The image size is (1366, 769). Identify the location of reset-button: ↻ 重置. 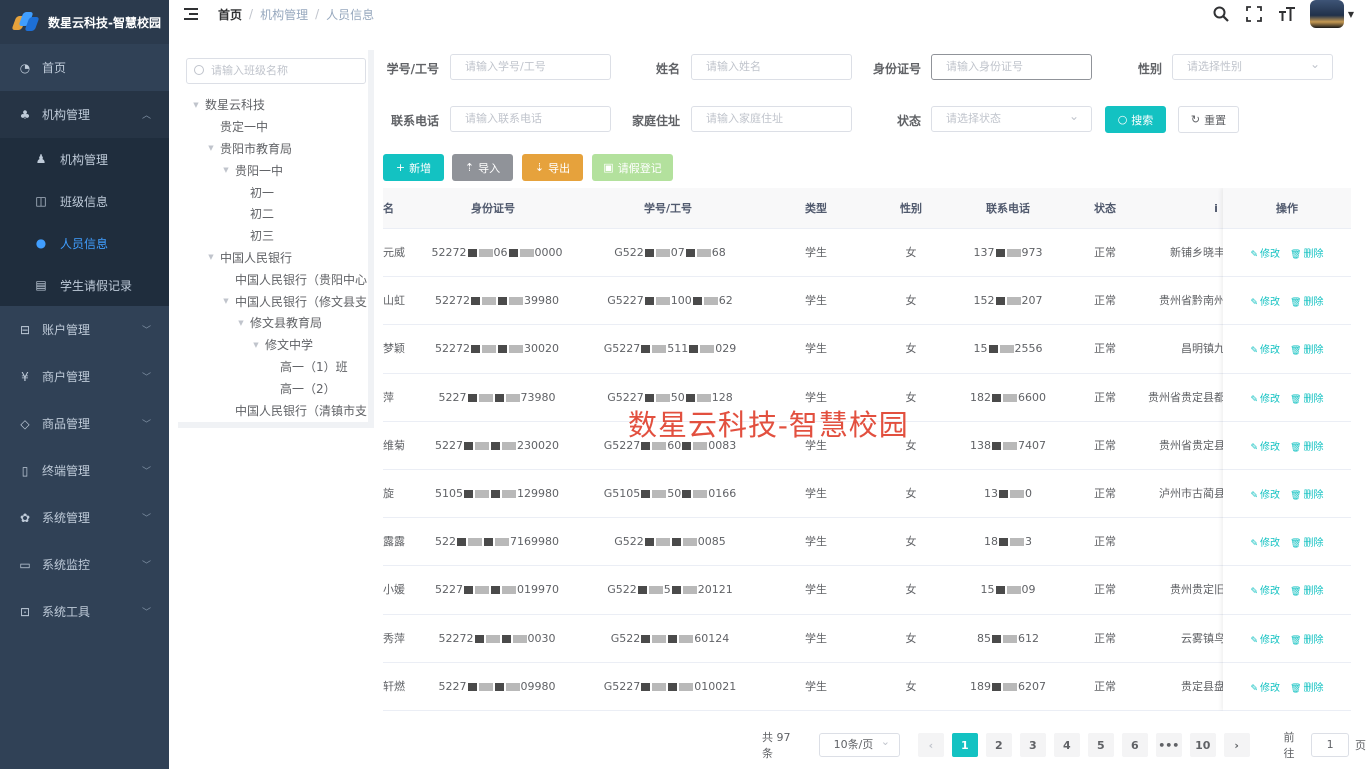
(1208, 119).